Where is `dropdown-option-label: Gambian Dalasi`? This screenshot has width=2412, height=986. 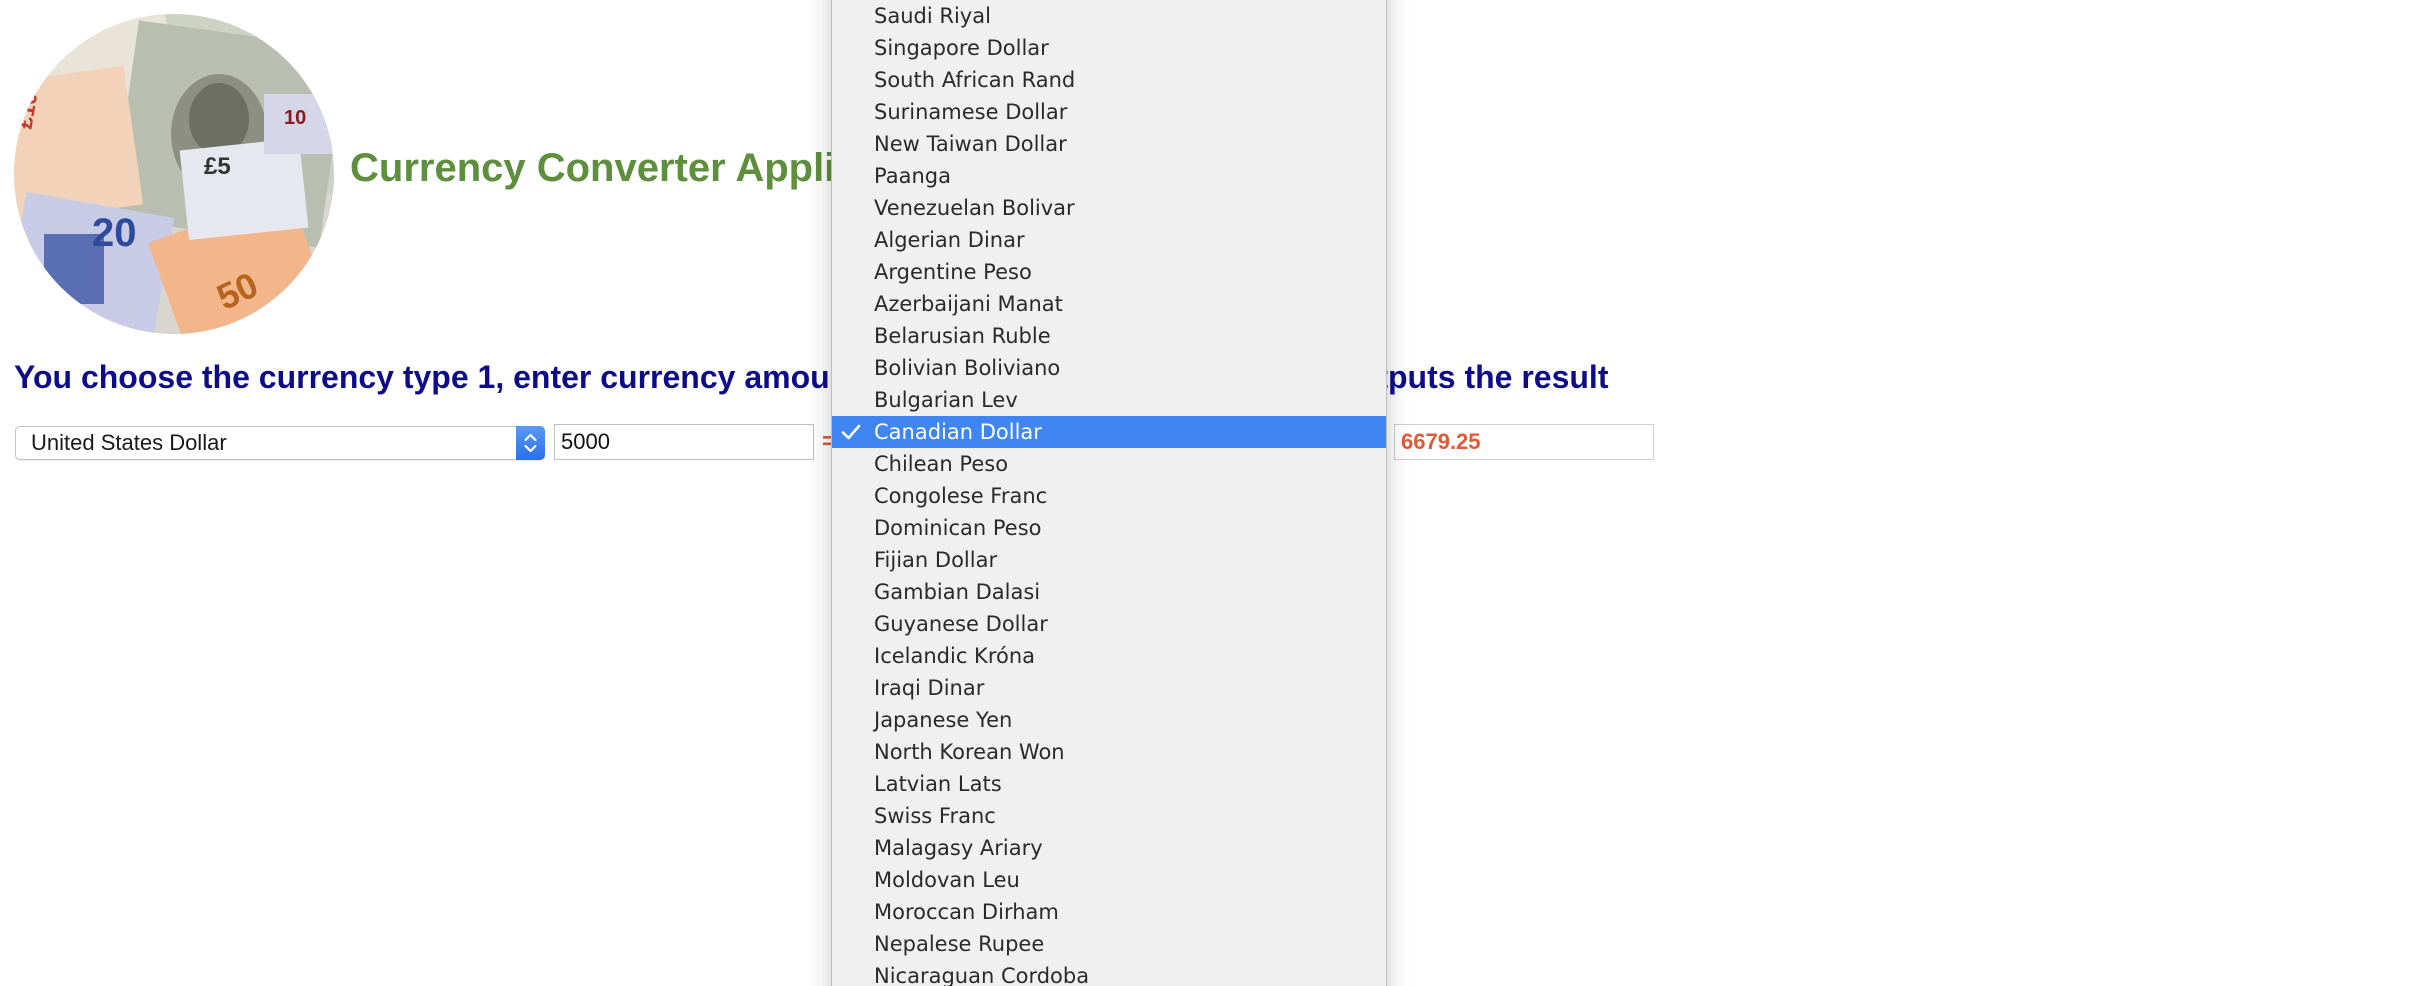 dropdown-option-label: Gambian Dalasi is located at coordinates (957, 592).